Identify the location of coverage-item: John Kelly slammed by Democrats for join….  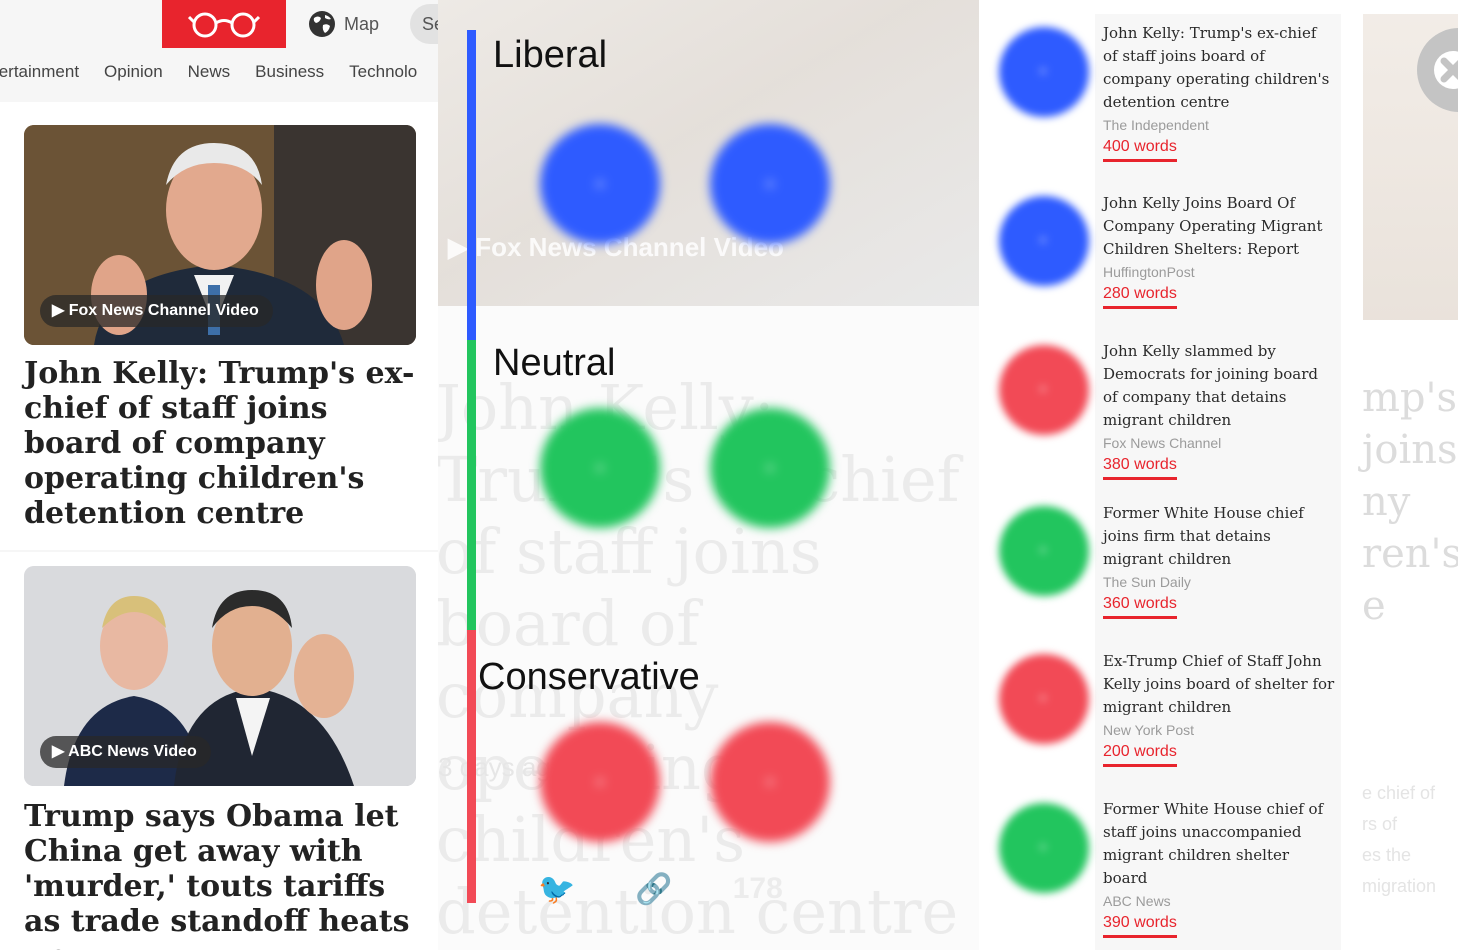
(1219, 410).